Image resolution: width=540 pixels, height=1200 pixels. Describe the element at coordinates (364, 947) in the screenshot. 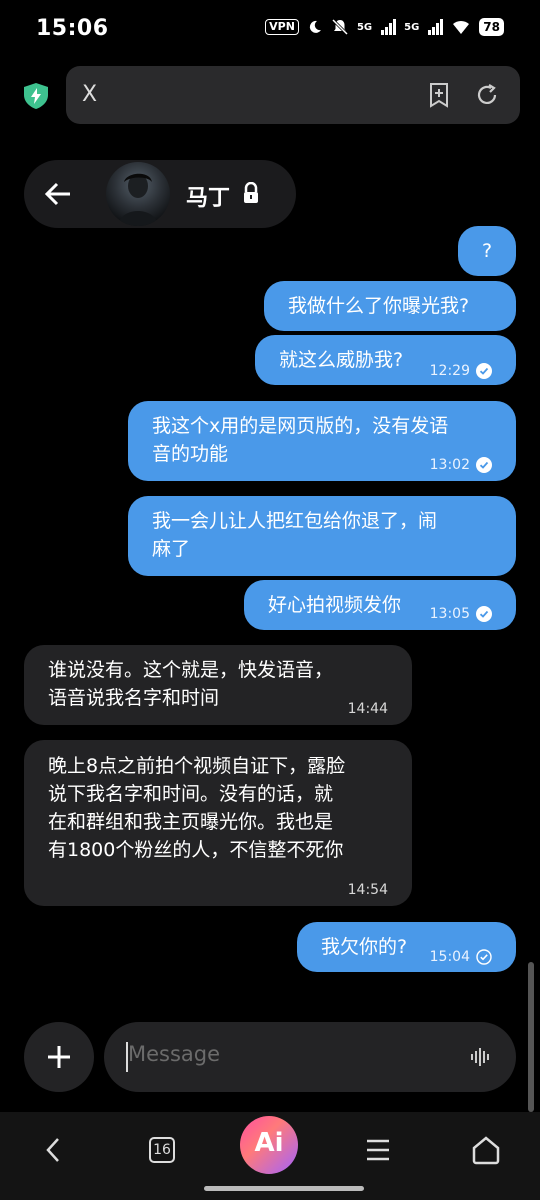

I see `message-text: 我欠你的?` at that location.